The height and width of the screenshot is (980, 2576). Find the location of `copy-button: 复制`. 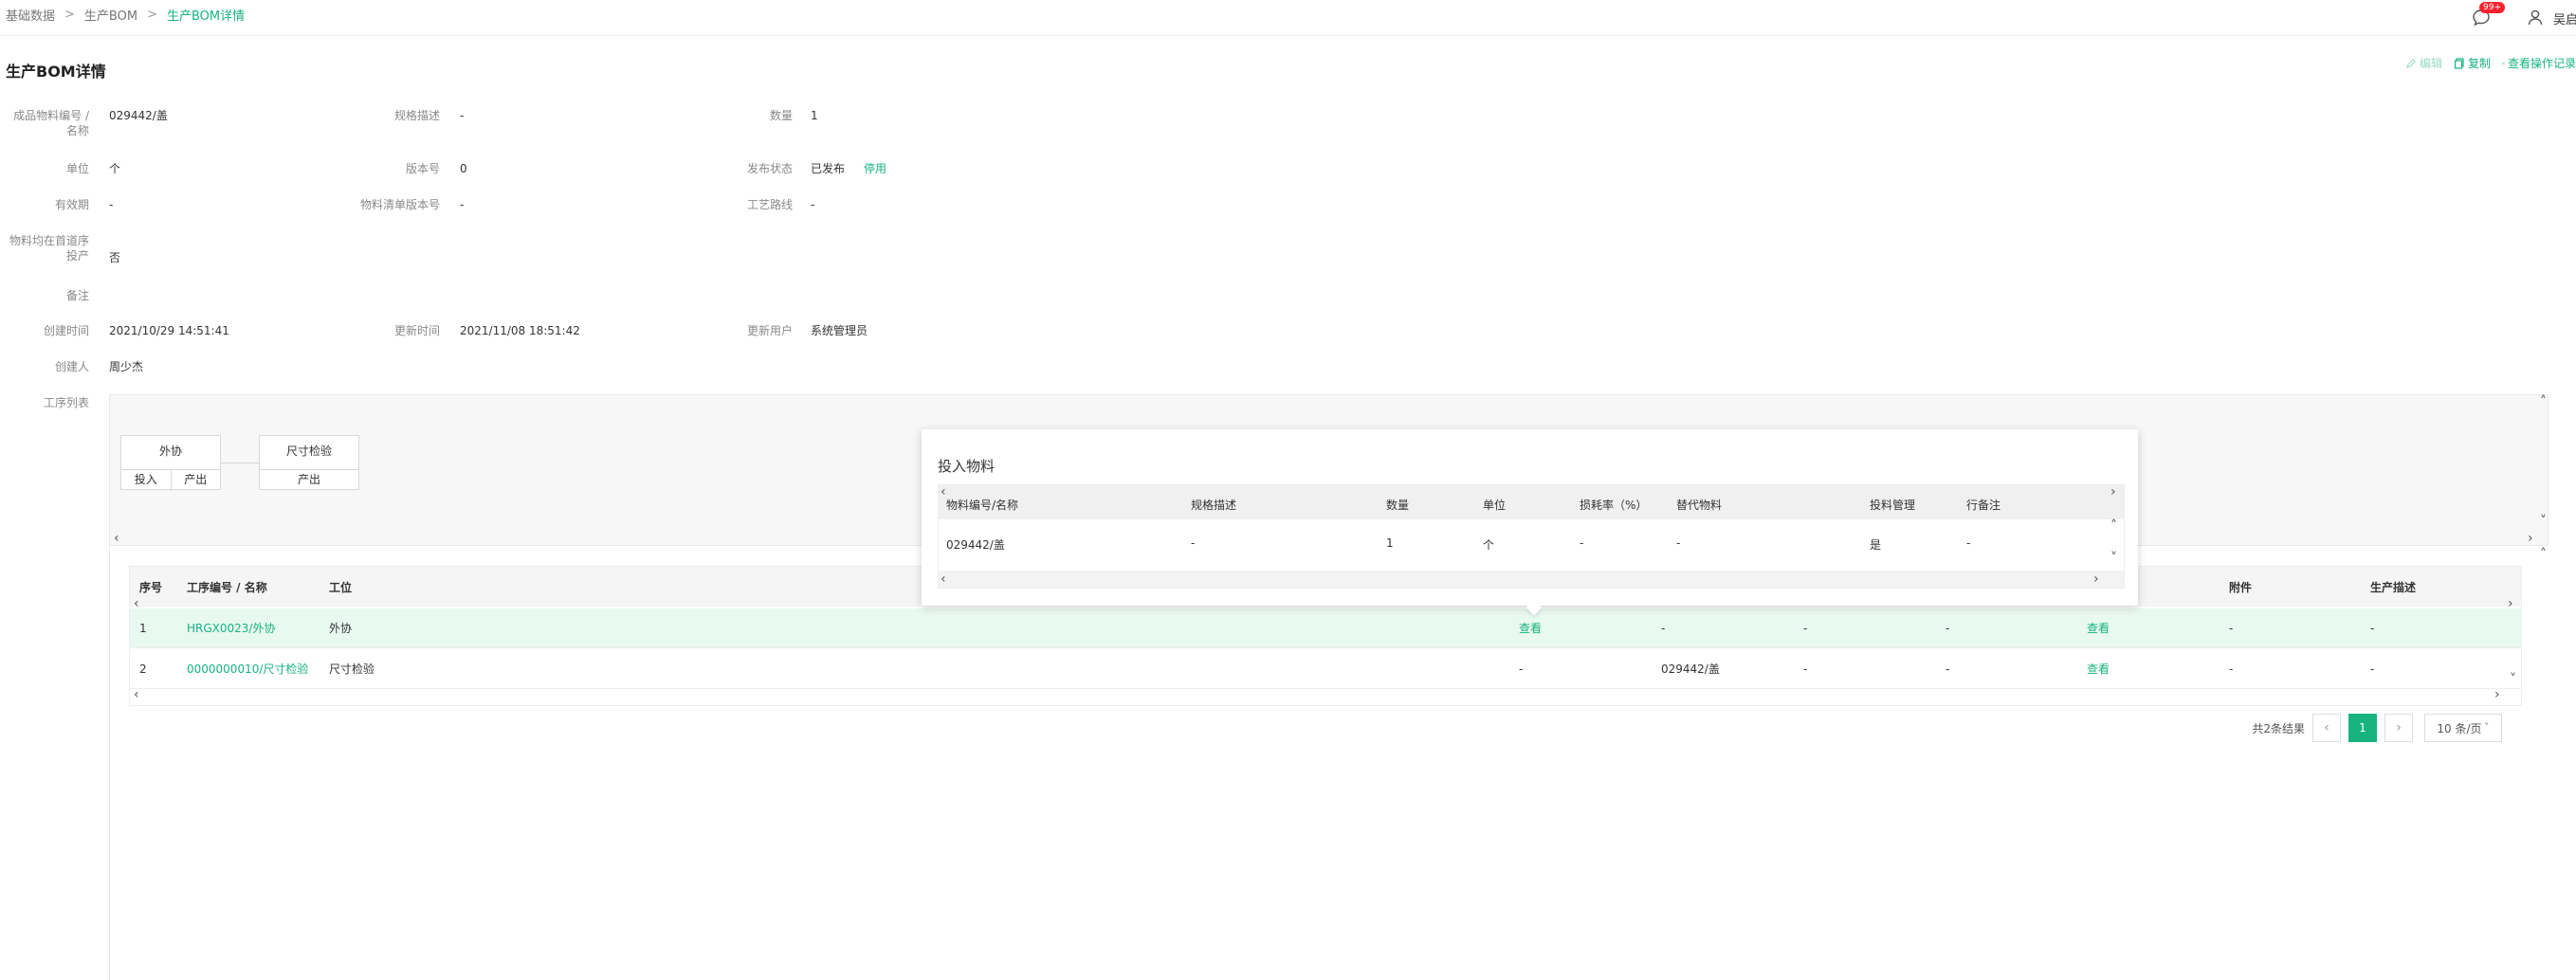

copy-button: 复制 is located at coordinates (2472, 63).